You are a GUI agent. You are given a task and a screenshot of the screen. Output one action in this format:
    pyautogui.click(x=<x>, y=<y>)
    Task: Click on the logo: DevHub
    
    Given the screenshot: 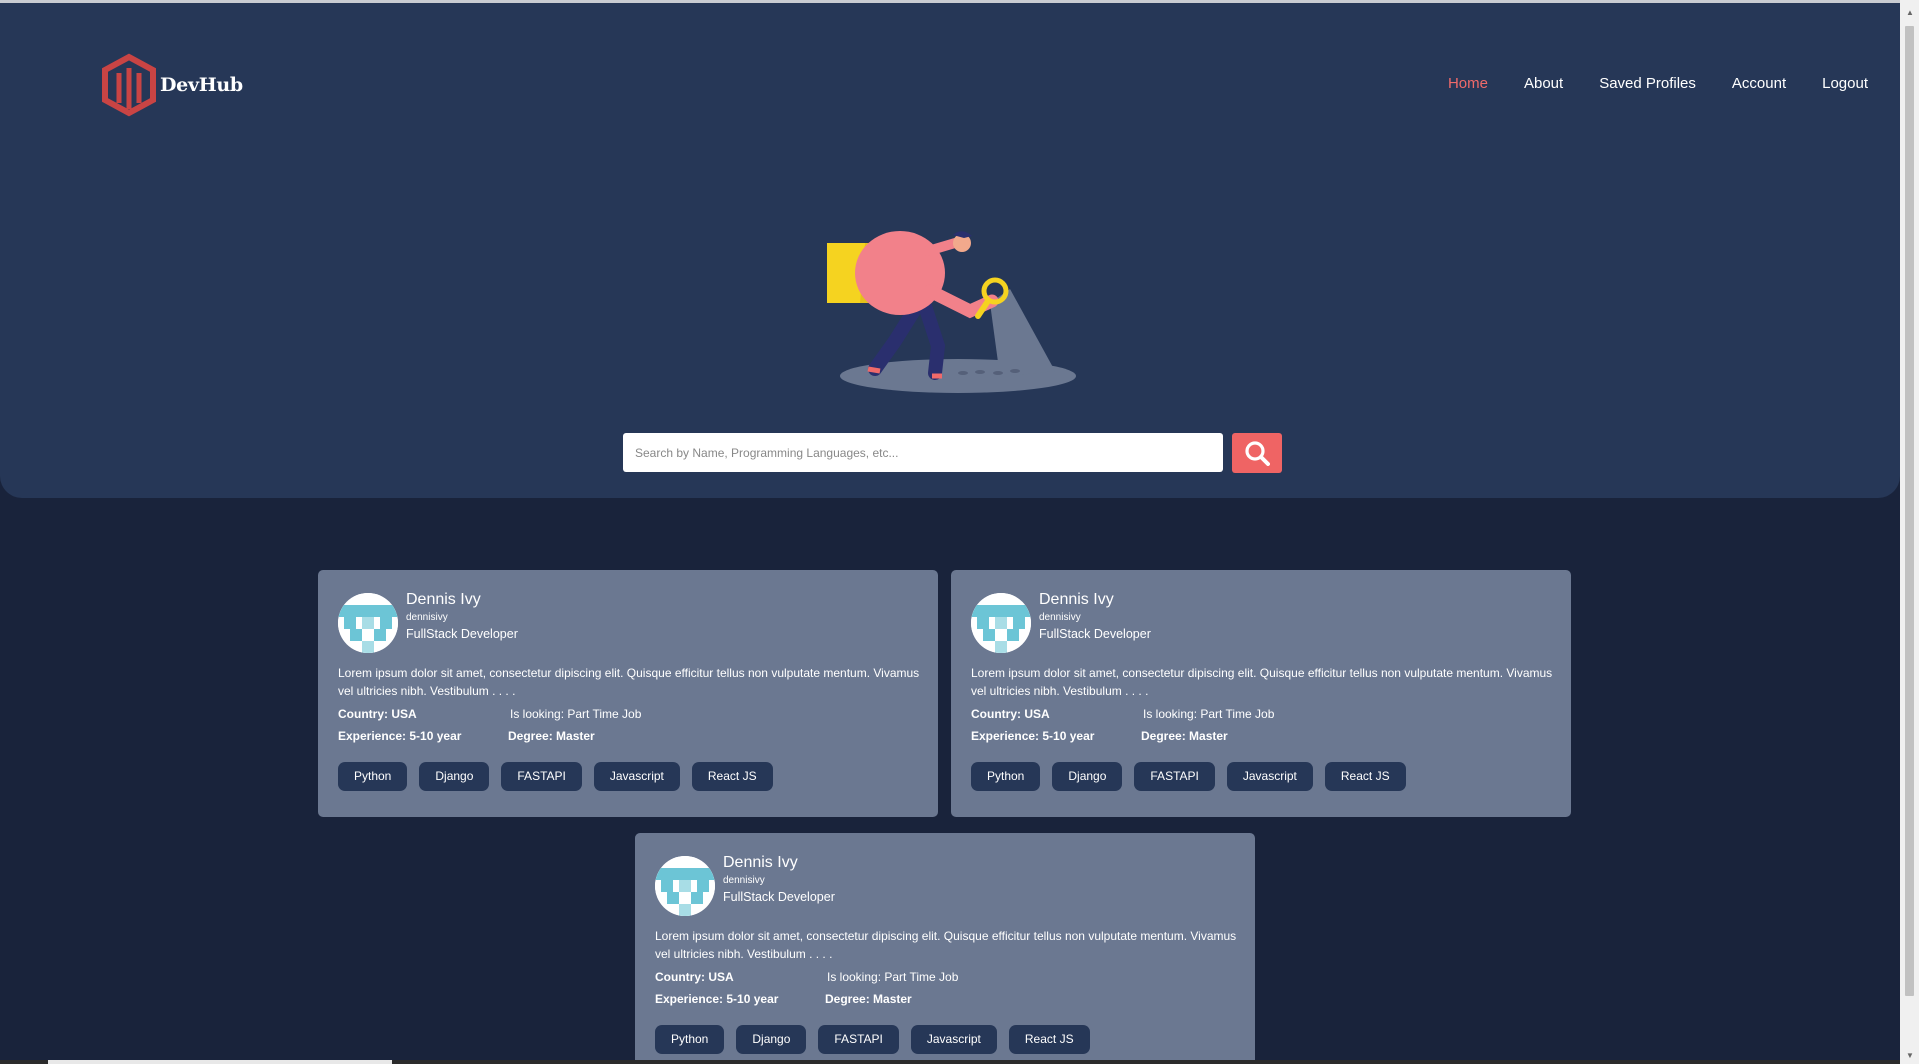 What is the action you would take?
    pyautogui.click(x=171, y=85)
    